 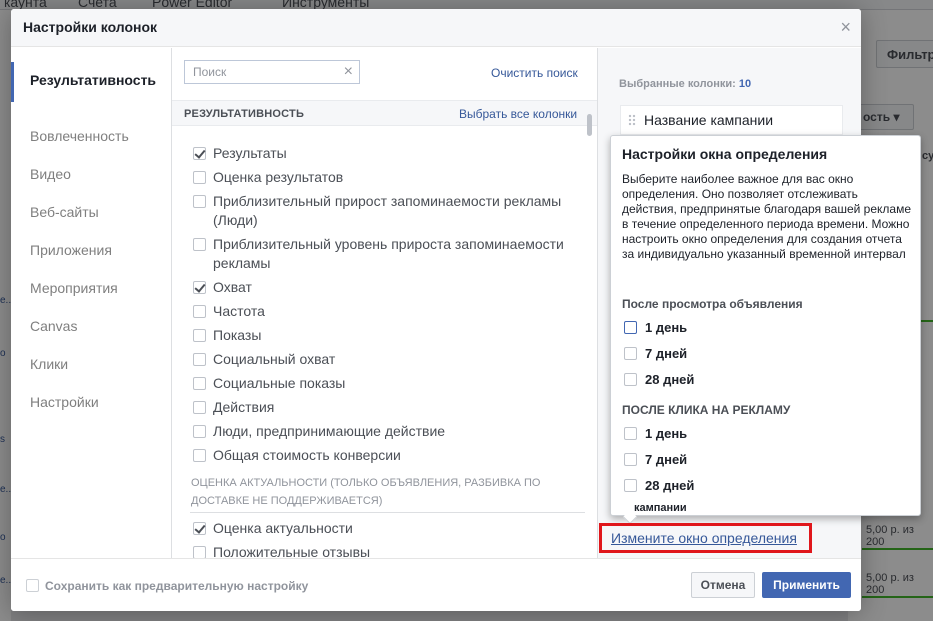 I want to click on column-option: Охват, so click(x=388, y=287).